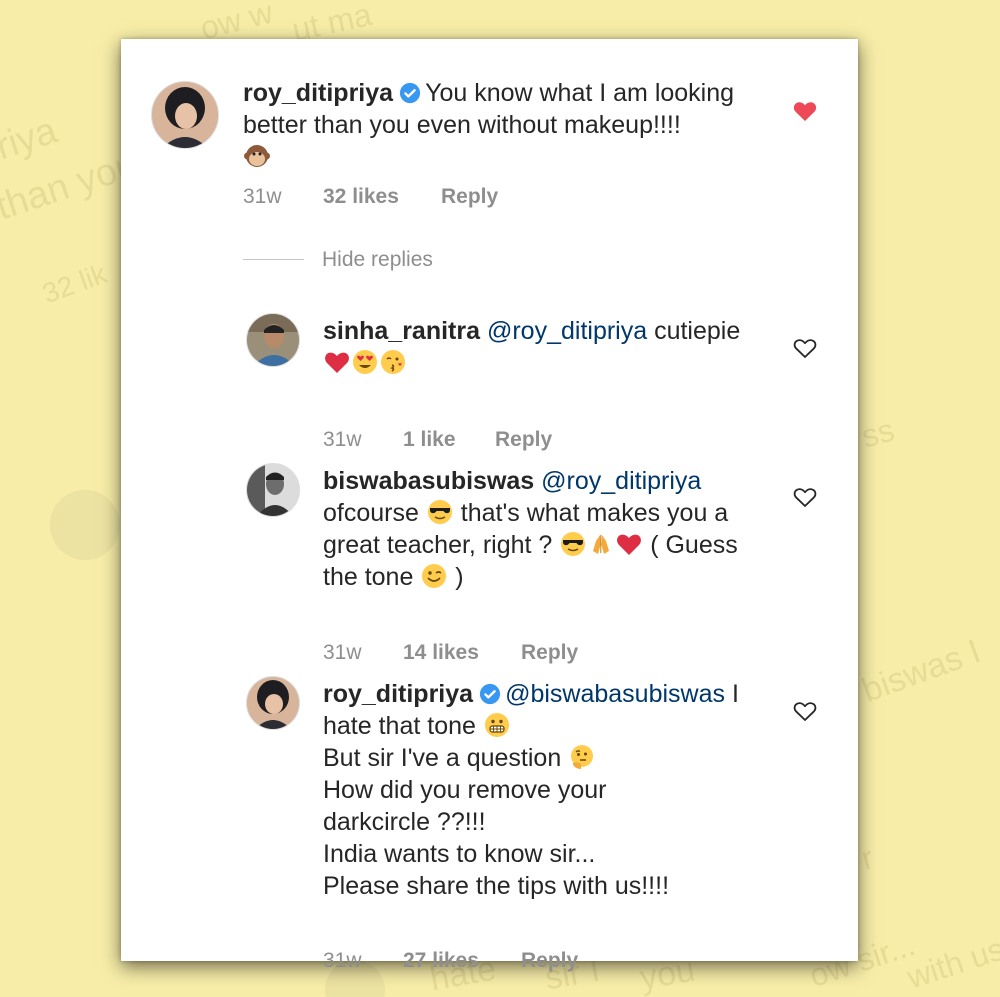 The height and width of the screenshot is (997, 1000). Describe the element at coordinates (393, 362) in the screenshot. I see `kissing-face-emoji-icon` at that location.